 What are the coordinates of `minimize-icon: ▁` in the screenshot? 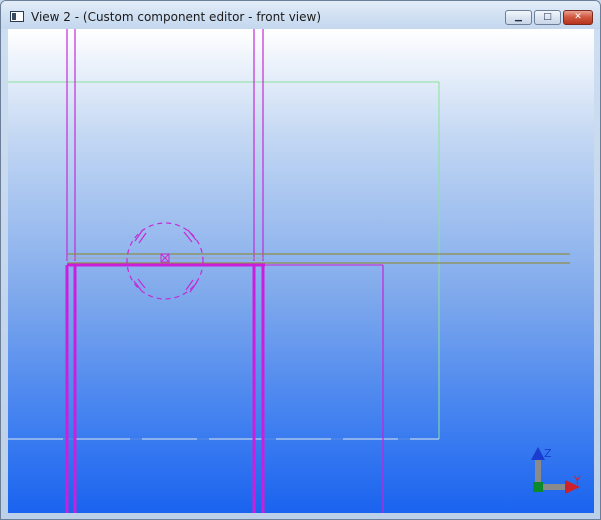 It's located at (518, 17).